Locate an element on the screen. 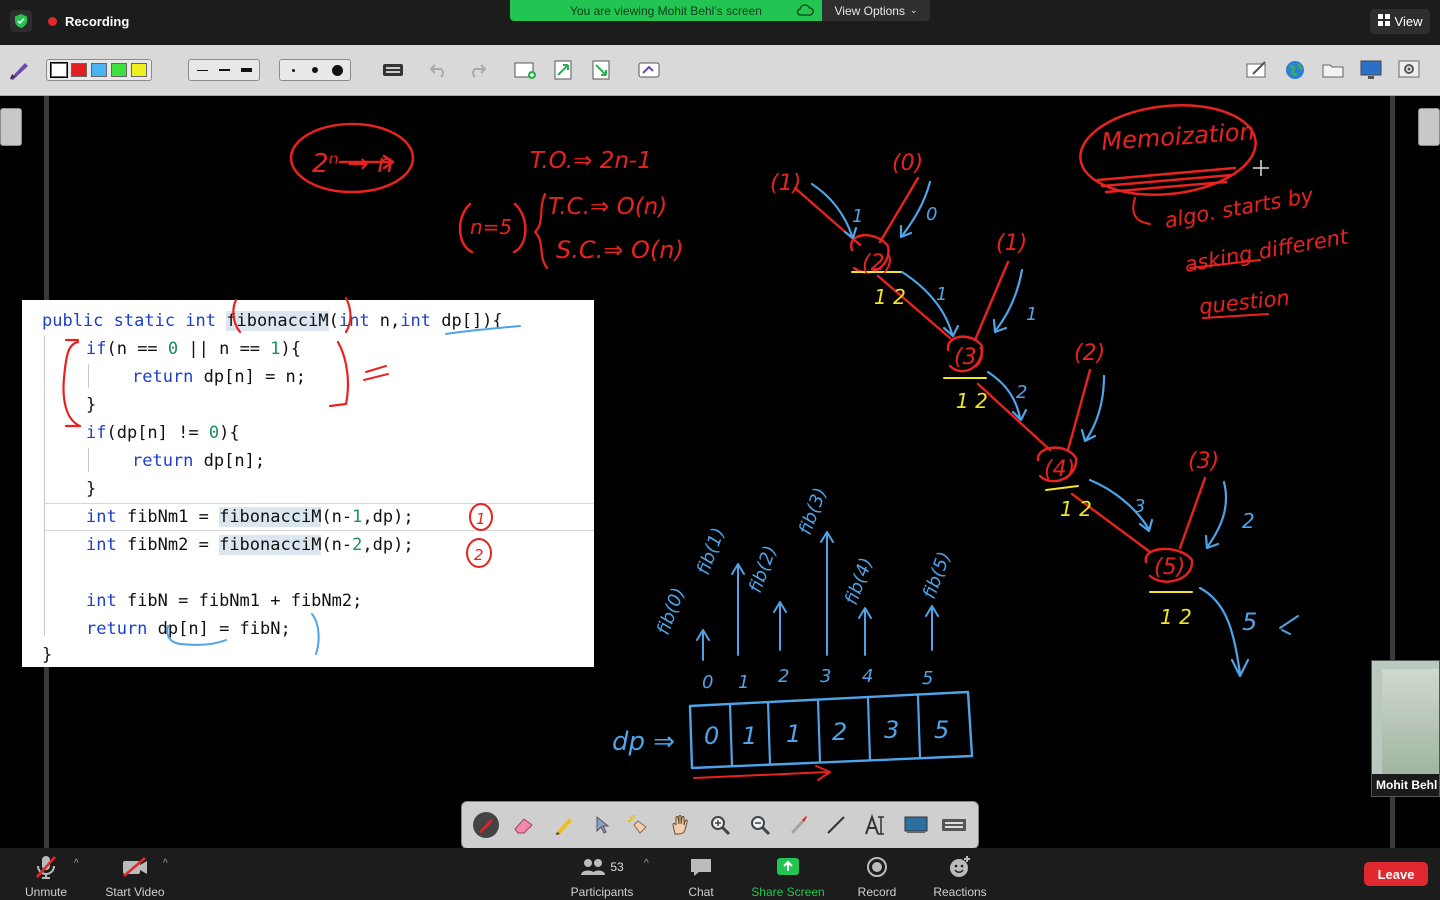 Image resolution: width=1440 pixels, height=900 pixels. view-button-label: View is located at coordinates (1408, 21).